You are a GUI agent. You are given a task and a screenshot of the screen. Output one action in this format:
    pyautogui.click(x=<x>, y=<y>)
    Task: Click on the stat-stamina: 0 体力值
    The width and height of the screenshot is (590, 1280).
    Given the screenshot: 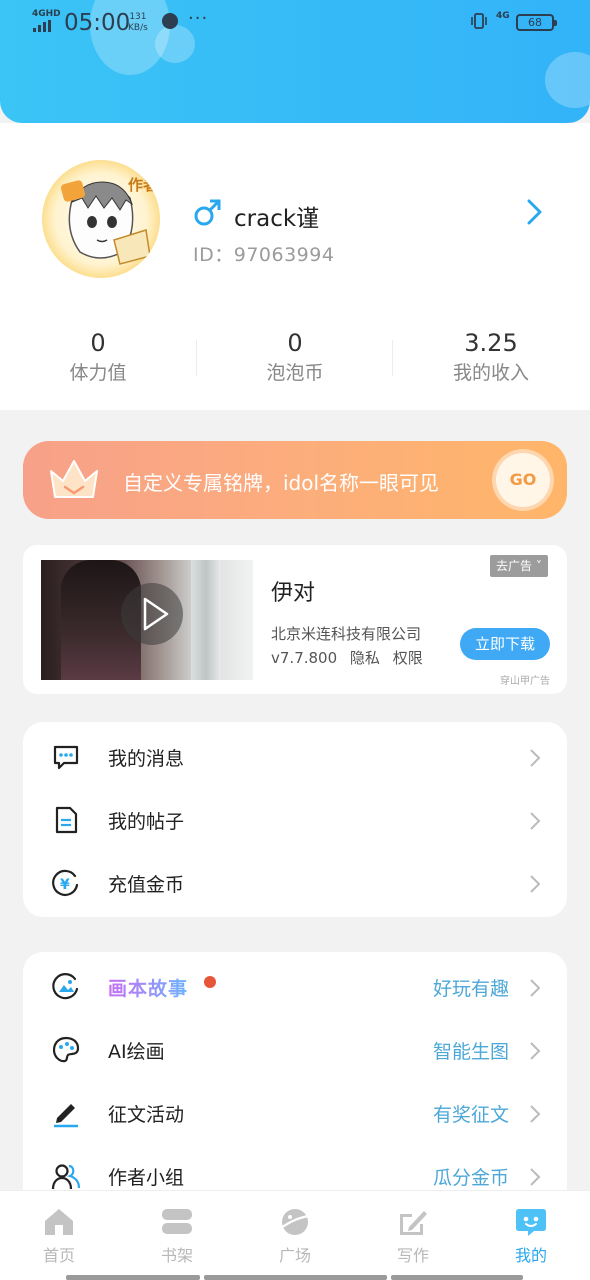 What is the action you would take?
    pyautogui.click(x=98, y=358)
    